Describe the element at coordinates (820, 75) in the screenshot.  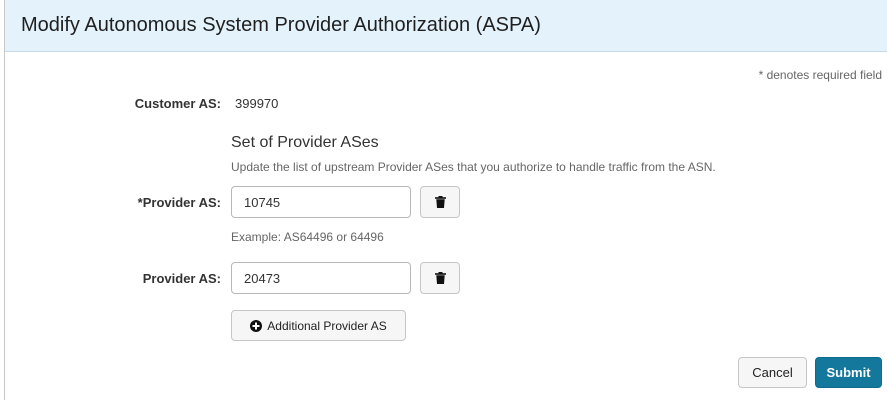
I see `required-field-note: * denotes required field` at that location.